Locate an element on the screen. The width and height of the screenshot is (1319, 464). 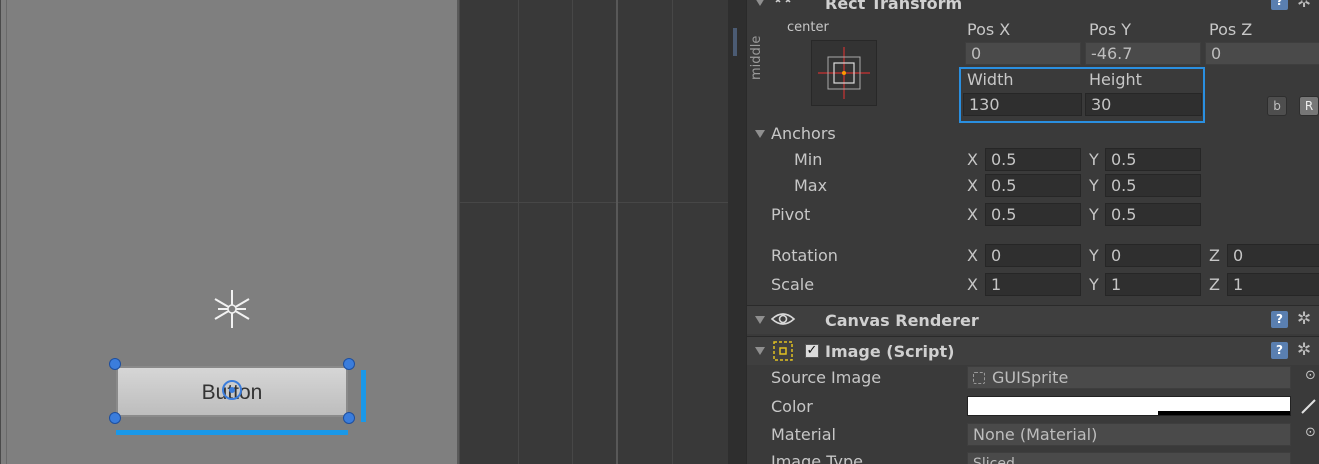
width-field: 130 is located at coordinates (1022, 104).